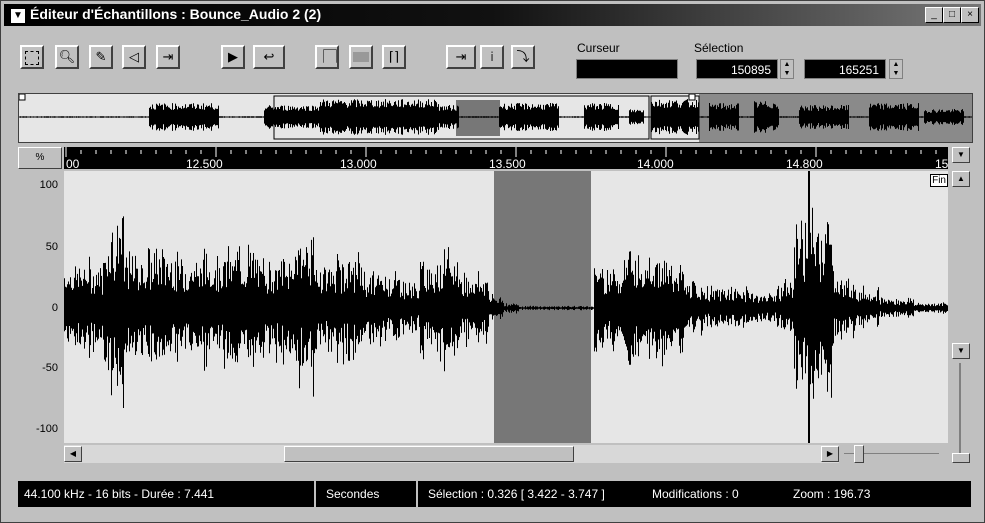 Image resolution: width=985 pixels, height=523 pixels. What do you see at coordinates (204, 164) in the screenshot?
I see `ruler-tick-label: 12.500` at bounding box center [204, 164].